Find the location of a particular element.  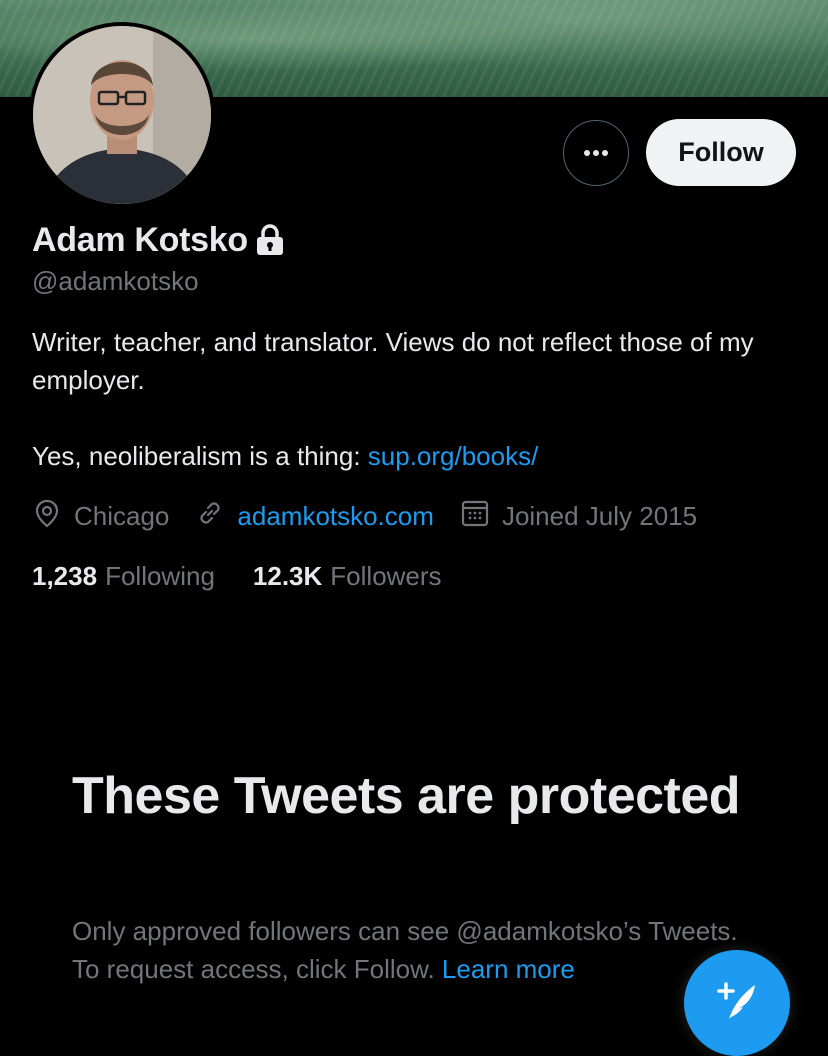

compose-feather-icon is located at coordinates (737, 1003).